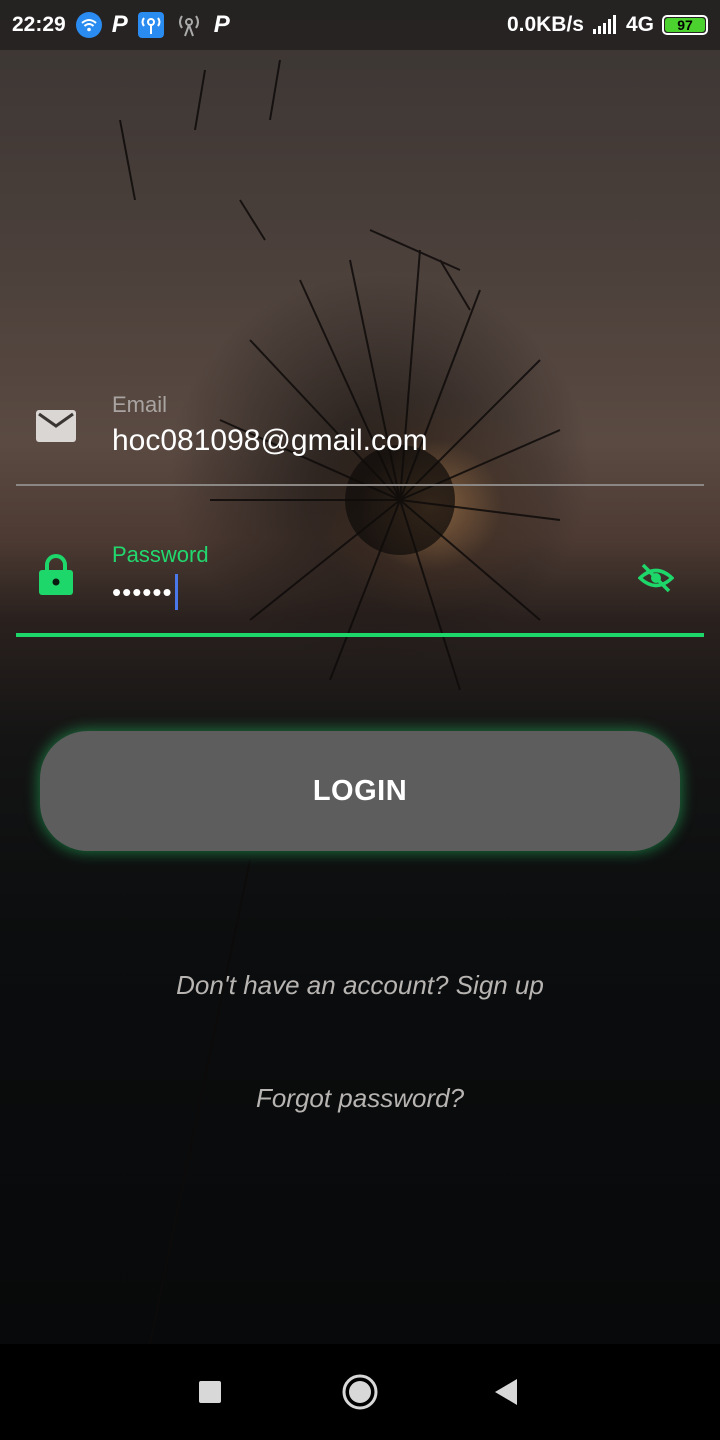  Describe the element at coordinates (545, 24) in the screenshot. I see `network-speed: 0.0KB/s` at that location.